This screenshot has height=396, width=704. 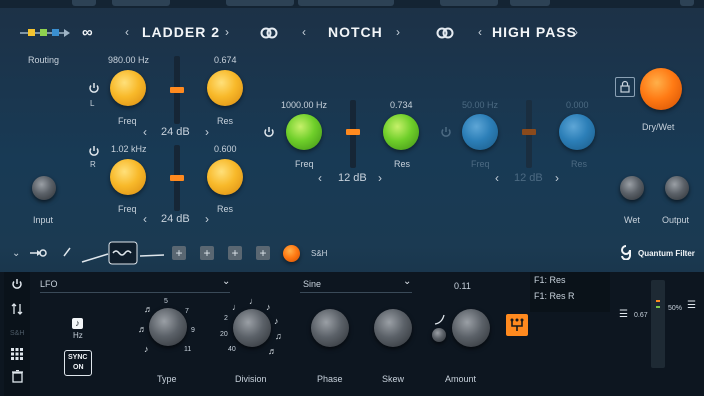 I want to click on lfo-power-icon, so click(x=17, y=284).